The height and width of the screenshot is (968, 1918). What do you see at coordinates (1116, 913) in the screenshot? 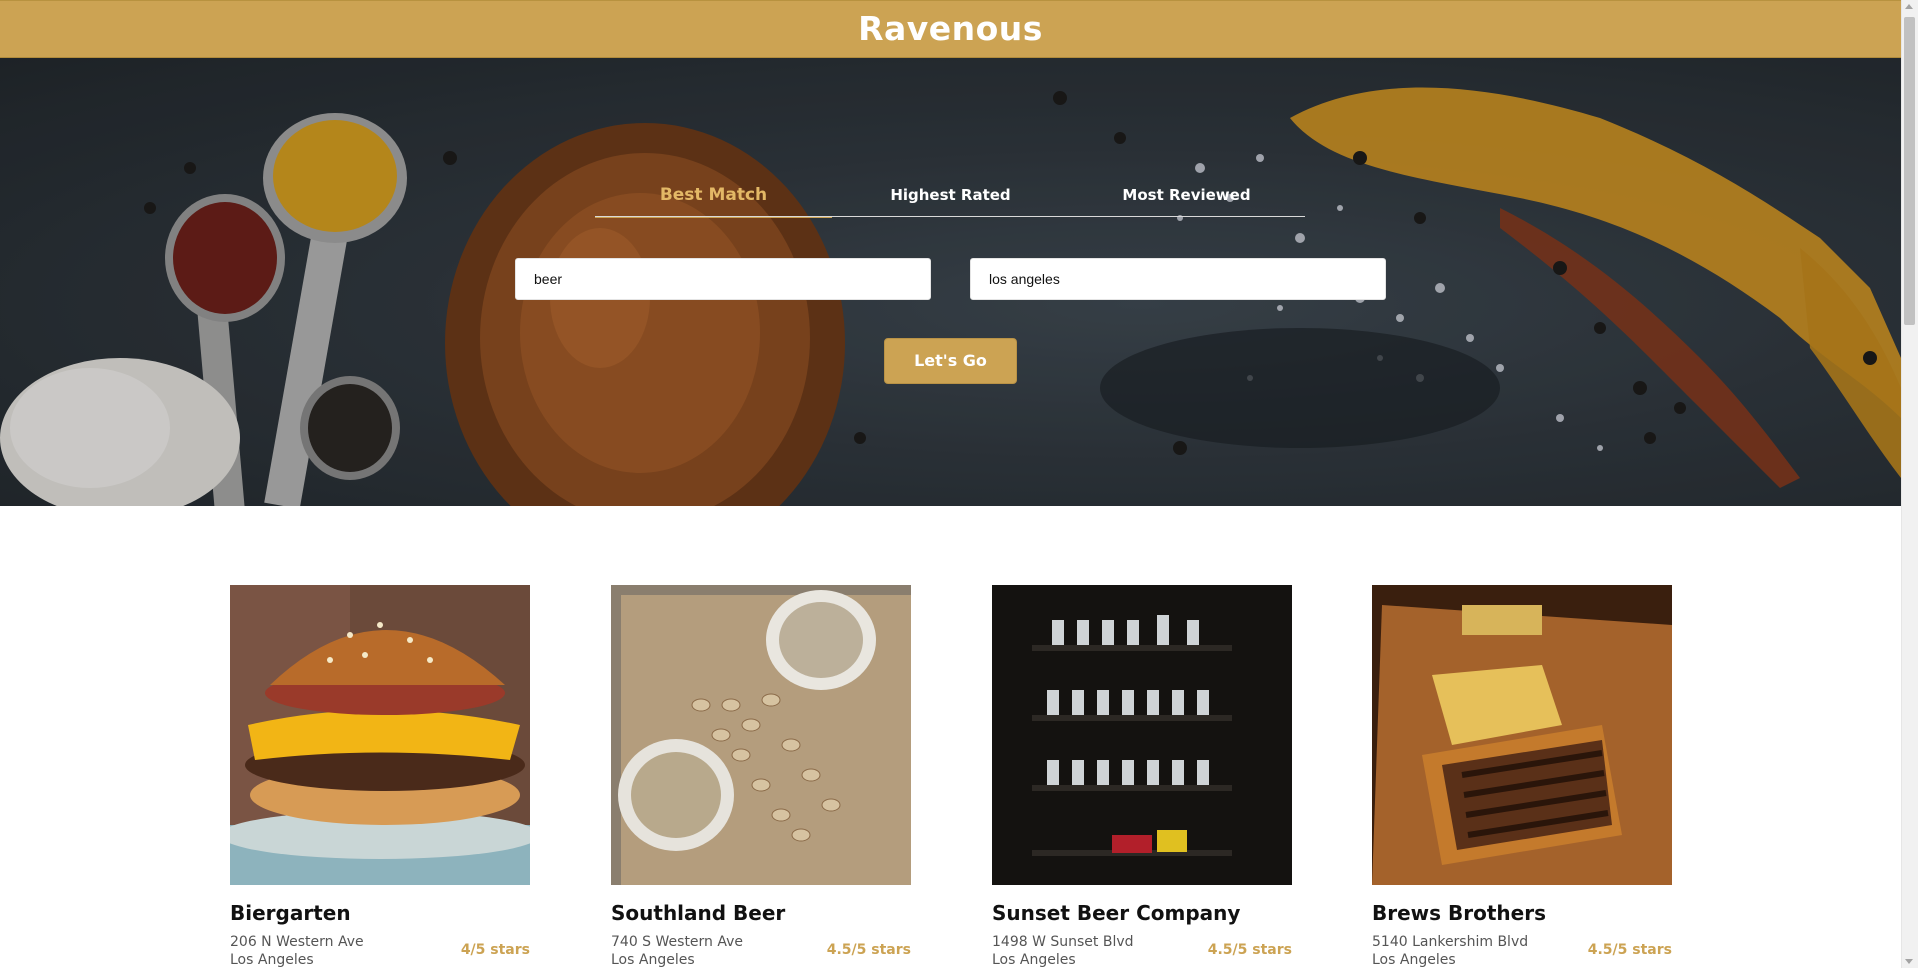
I see `business-name: Sunset Beer Company` at bounding box center [1116, 913].